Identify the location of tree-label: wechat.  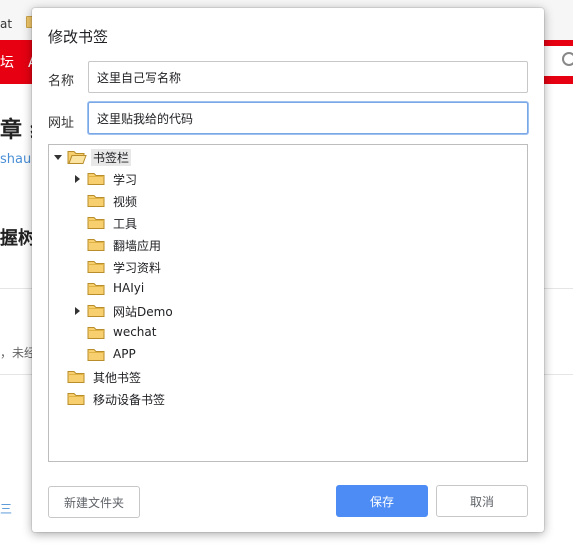
(135, 332).